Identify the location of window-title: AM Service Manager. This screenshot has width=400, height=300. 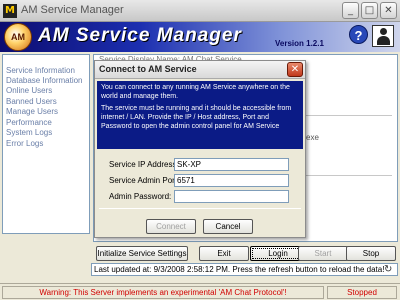
(72, 10).